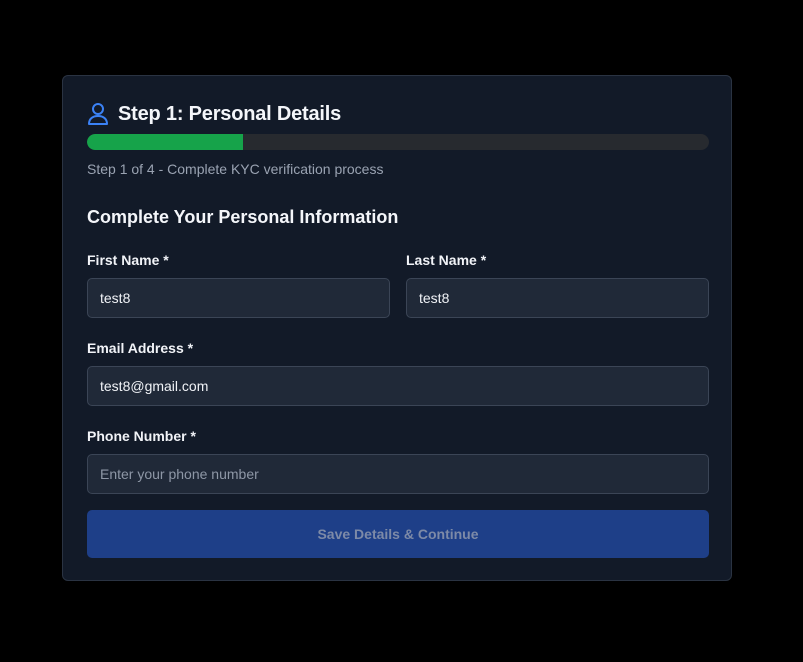 This screenshot has width=803, height=662. What do you see at coordinates (128, 260) in the screenshot?
I see `first-name-label: First Name *` at bounding box center [128, 260].